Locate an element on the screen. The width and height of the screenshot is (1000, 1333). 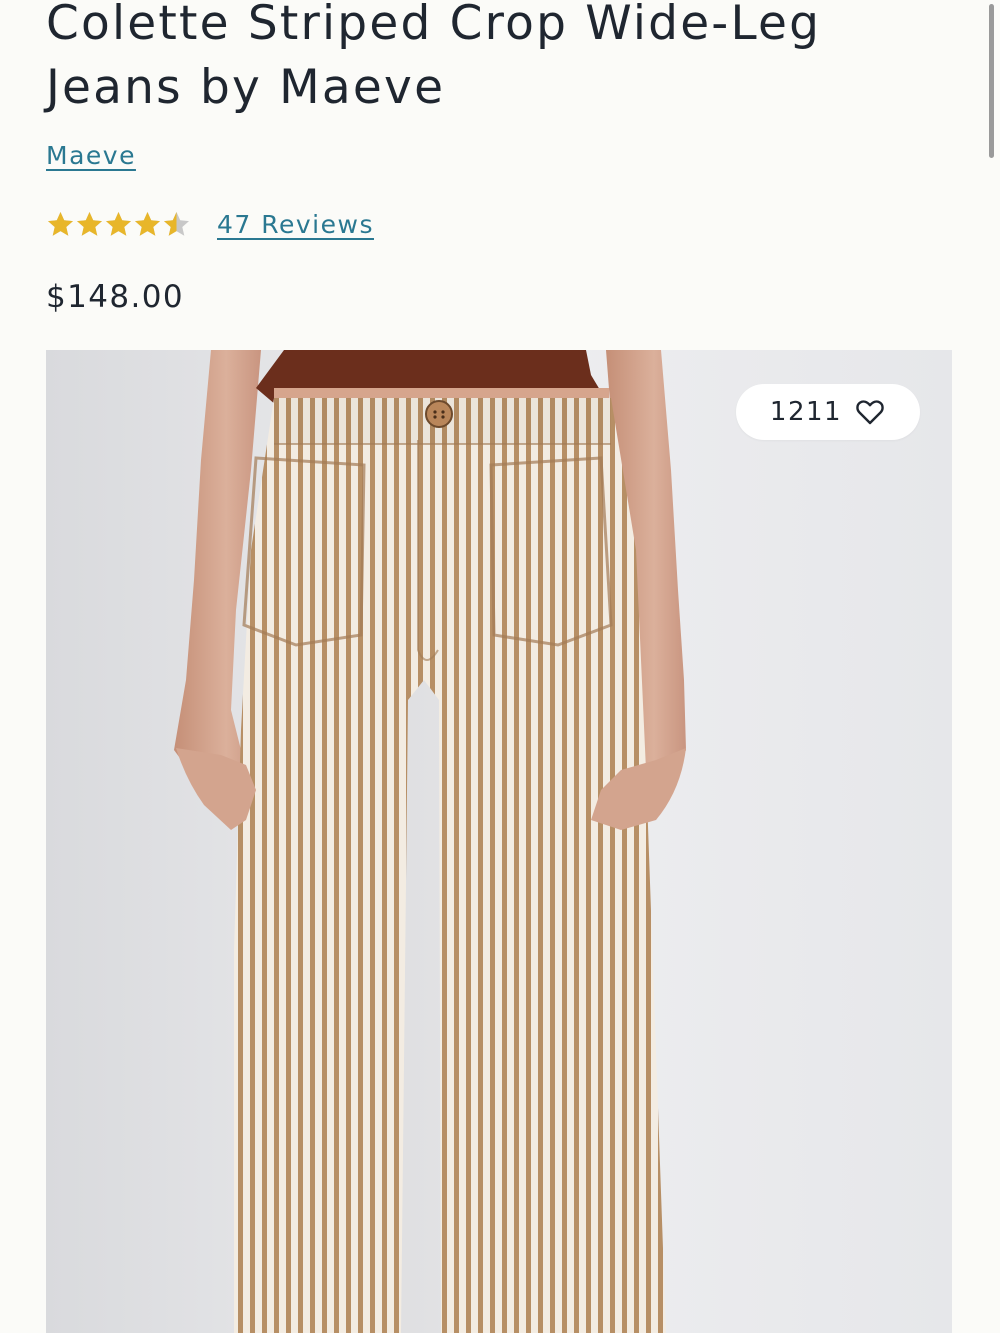
rating-row: 47 Reviews is located at coordinates (210, 224).